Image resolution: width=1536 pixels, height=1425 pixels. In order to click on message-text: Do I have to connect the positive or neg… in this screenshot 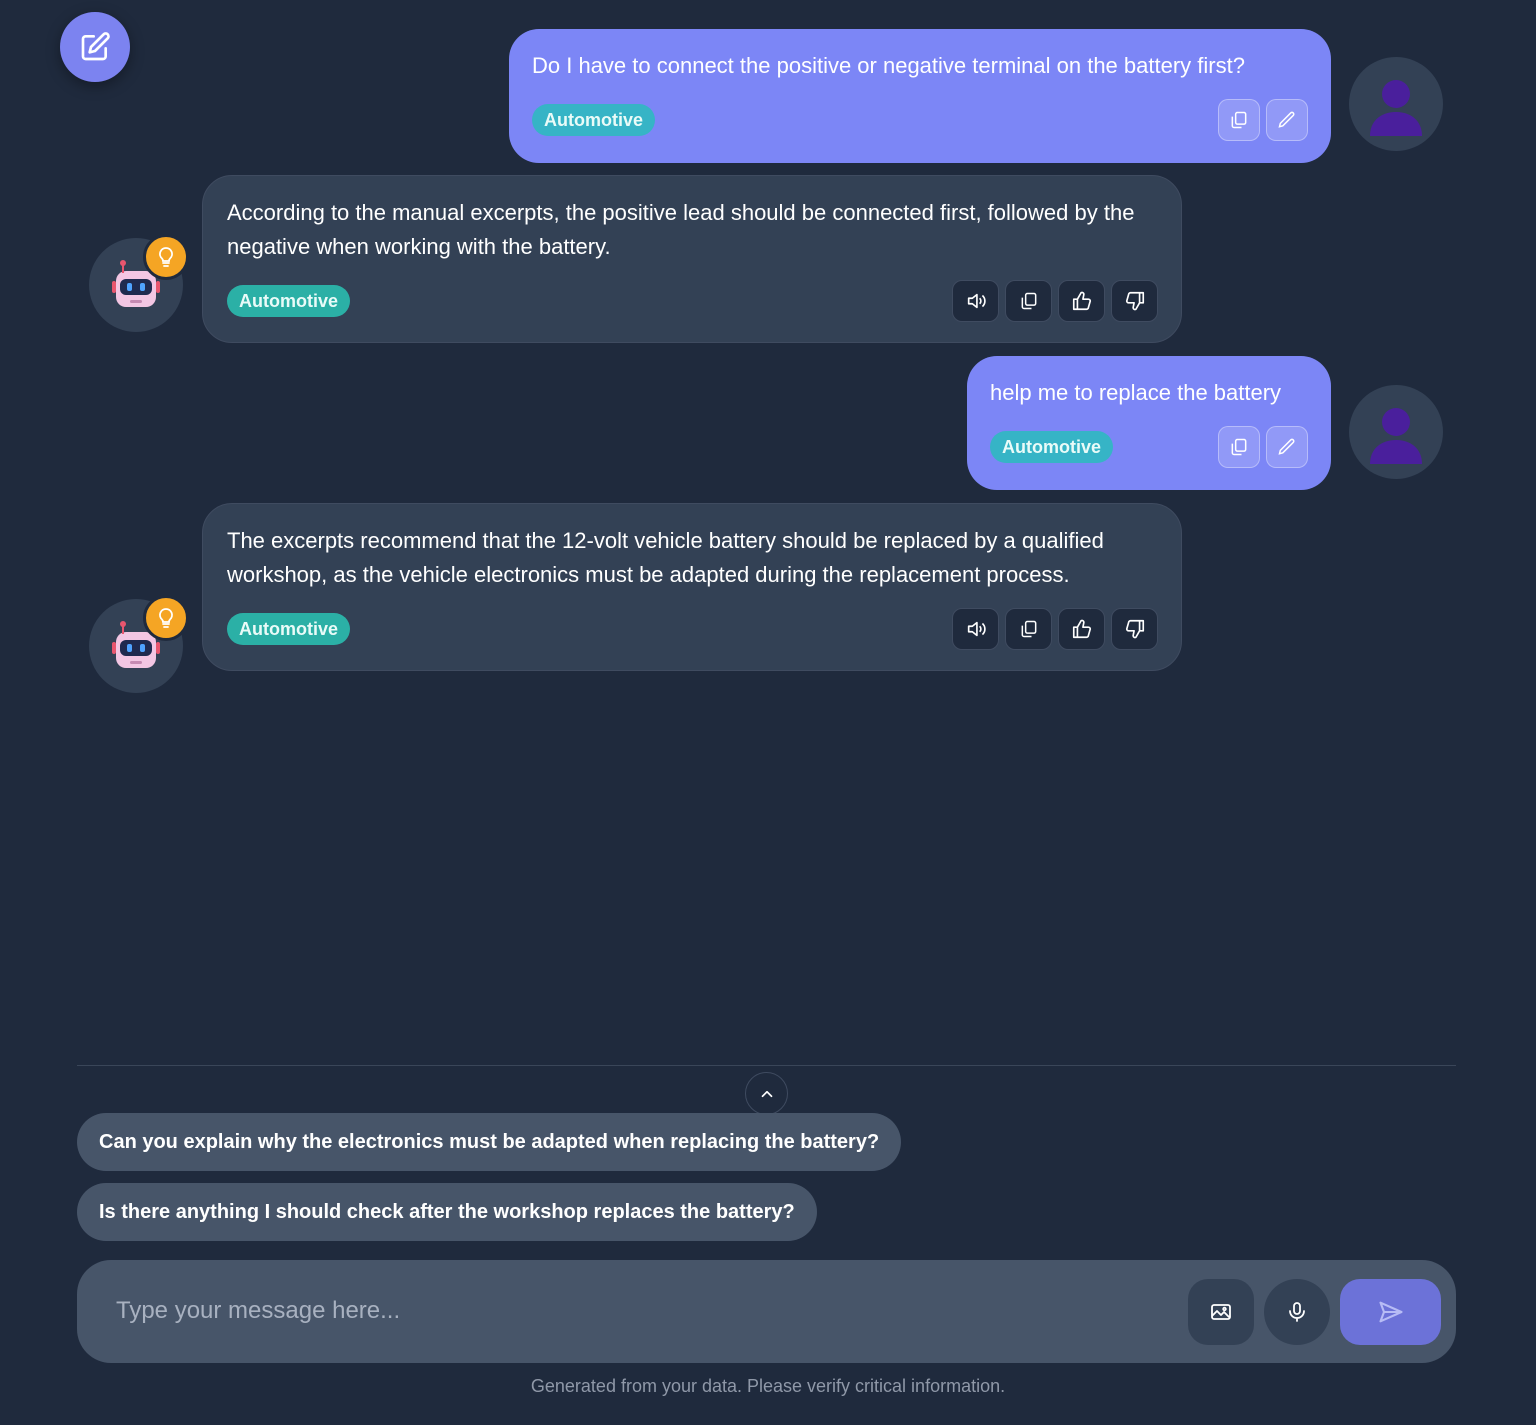, I will do `click(888, 65)`.